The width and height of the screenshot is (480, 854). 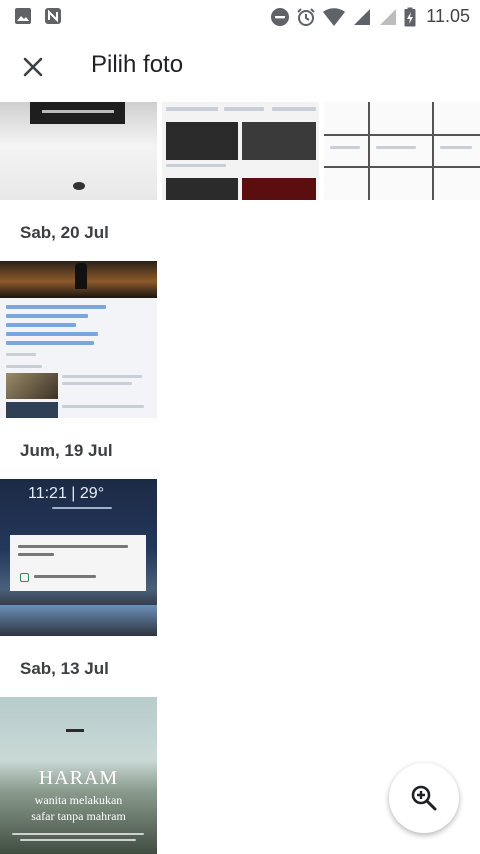 I want to click on section-date: Sab, 20 Jul, so click(x=64, y=232).